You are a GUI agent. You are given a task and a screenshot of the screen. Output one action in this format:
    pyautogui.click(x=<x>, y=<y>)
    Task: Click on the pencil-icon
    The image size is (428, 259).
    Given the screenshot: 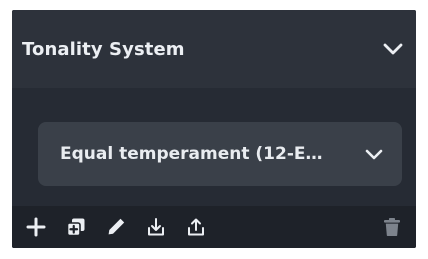 What is the action you would take?
    pyautogui.click(x=116, y=227)
    